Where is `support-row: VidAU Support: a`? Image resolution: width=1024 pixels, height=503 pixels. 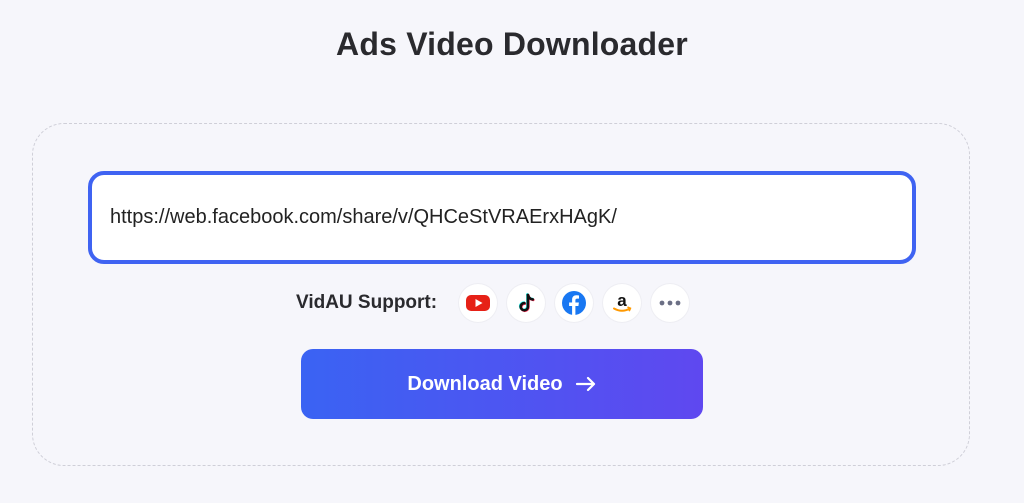 support-row: VidAU Support: a is located at coordinates (497, 303).